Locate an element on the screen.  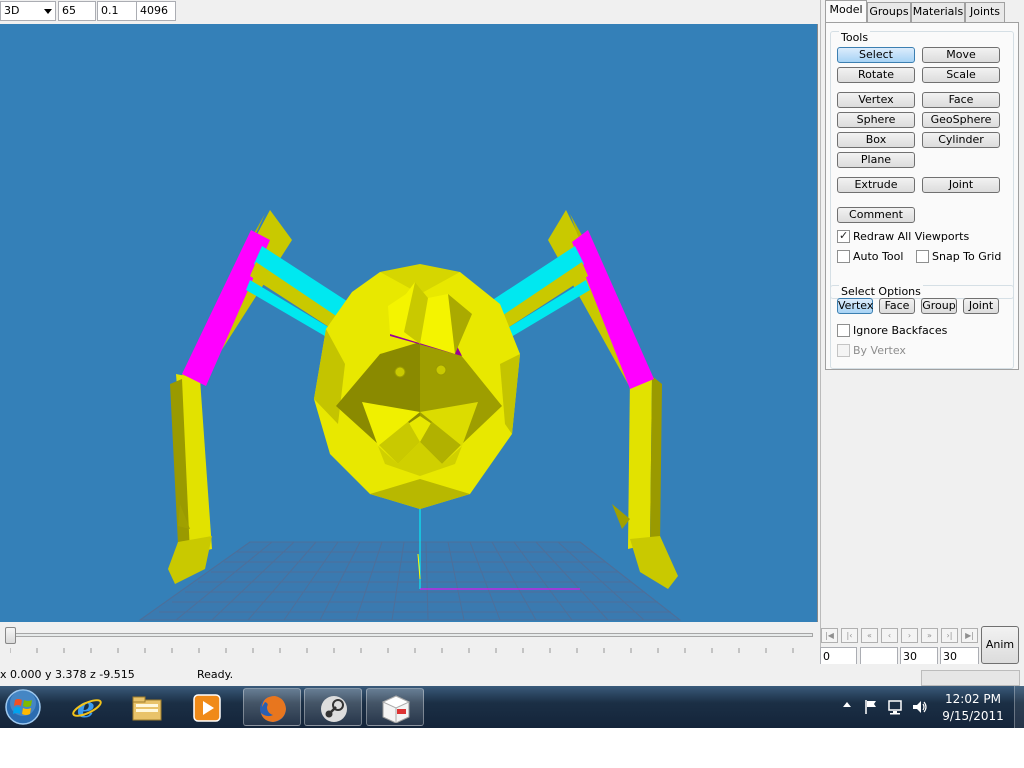
floor-grid is located at coordinates (410, 581).